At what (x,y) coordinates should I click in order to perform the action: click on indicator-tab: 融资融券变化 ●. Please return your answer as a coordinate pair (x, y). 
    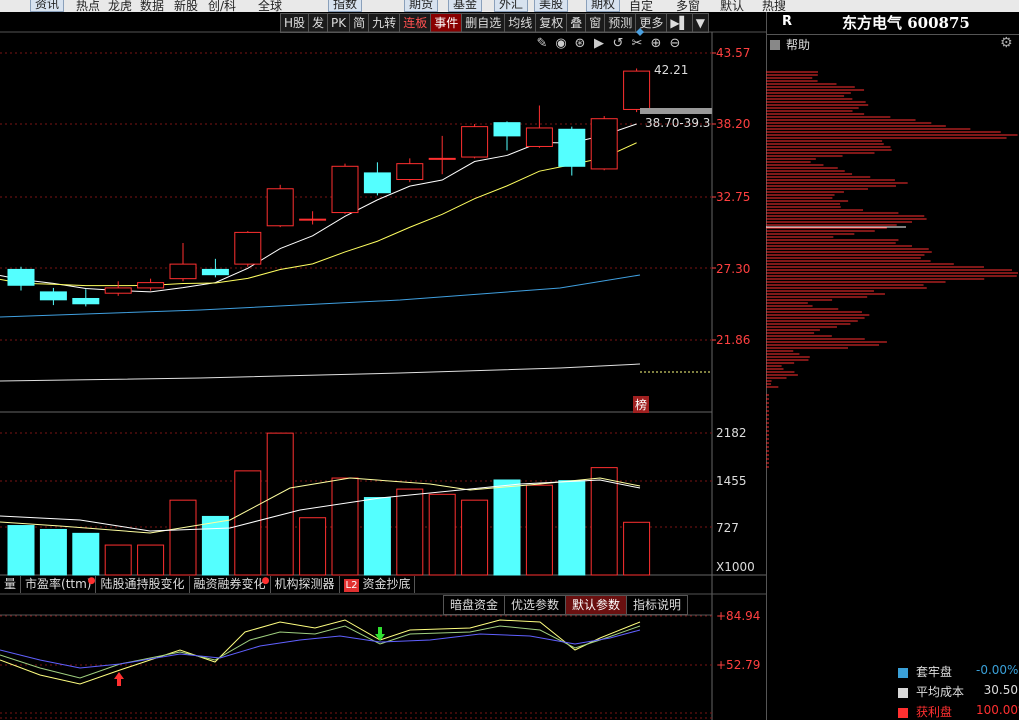
    Looking at the image, I should click on (230, 584).